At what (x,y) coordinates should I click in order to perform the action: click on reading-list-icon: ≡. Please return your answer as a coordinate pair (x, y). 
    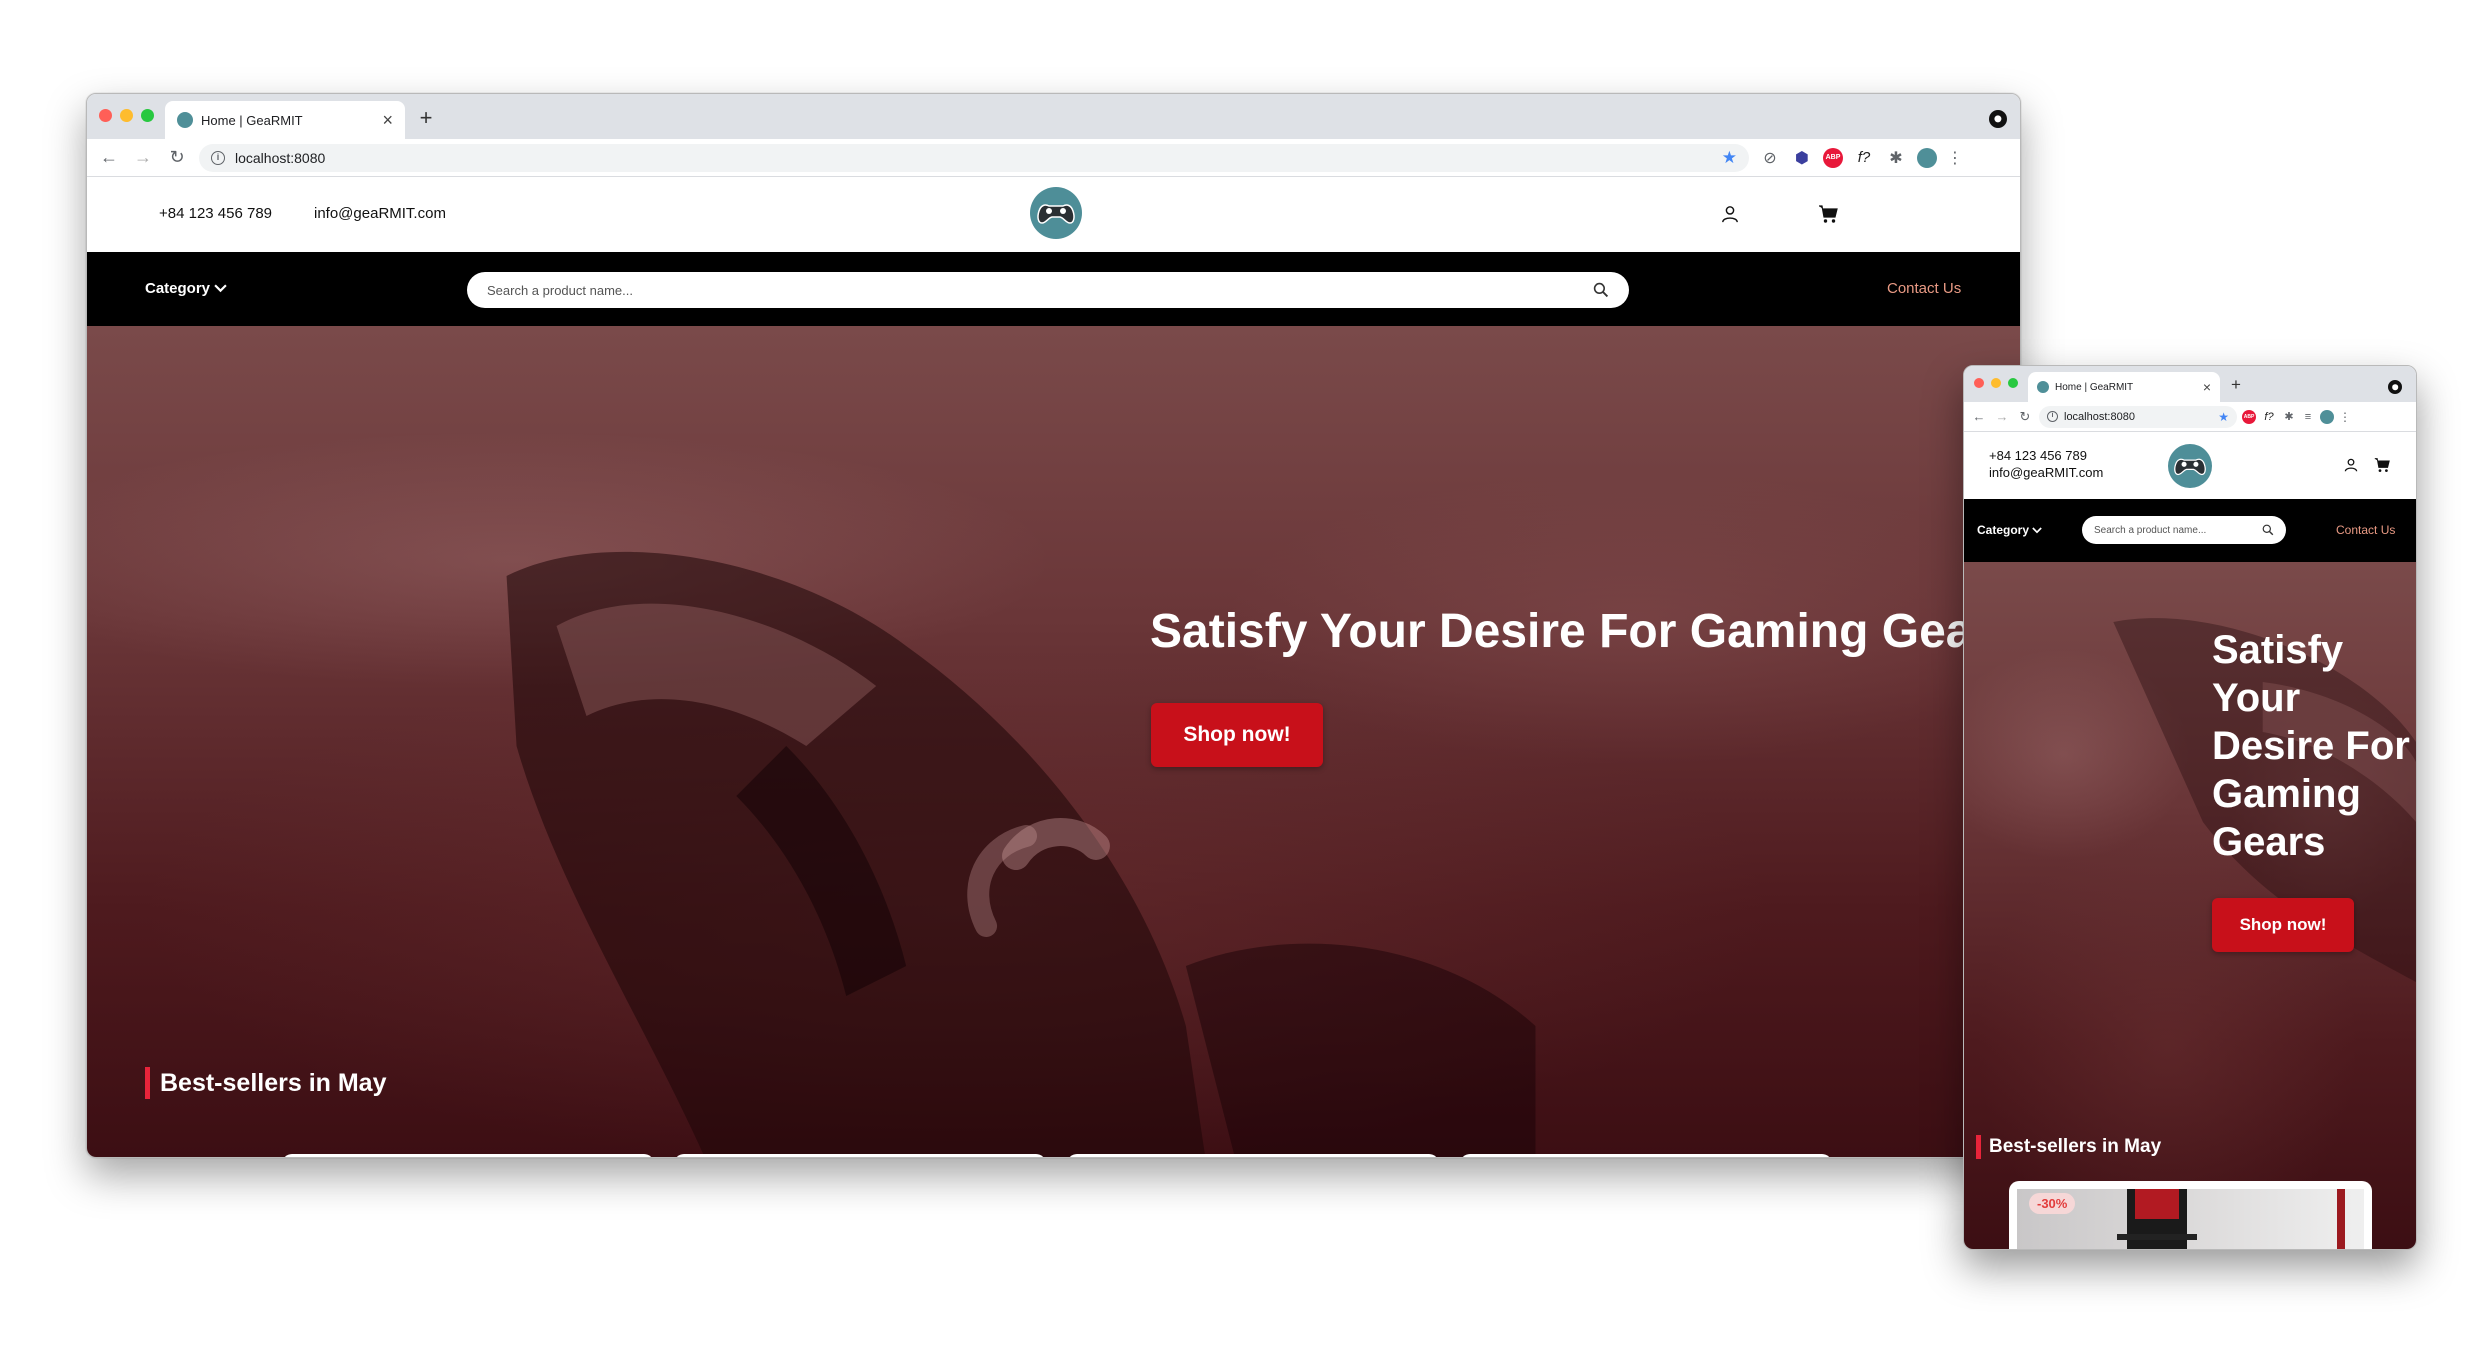
    Looking at the image, I should click on (2308, 417).